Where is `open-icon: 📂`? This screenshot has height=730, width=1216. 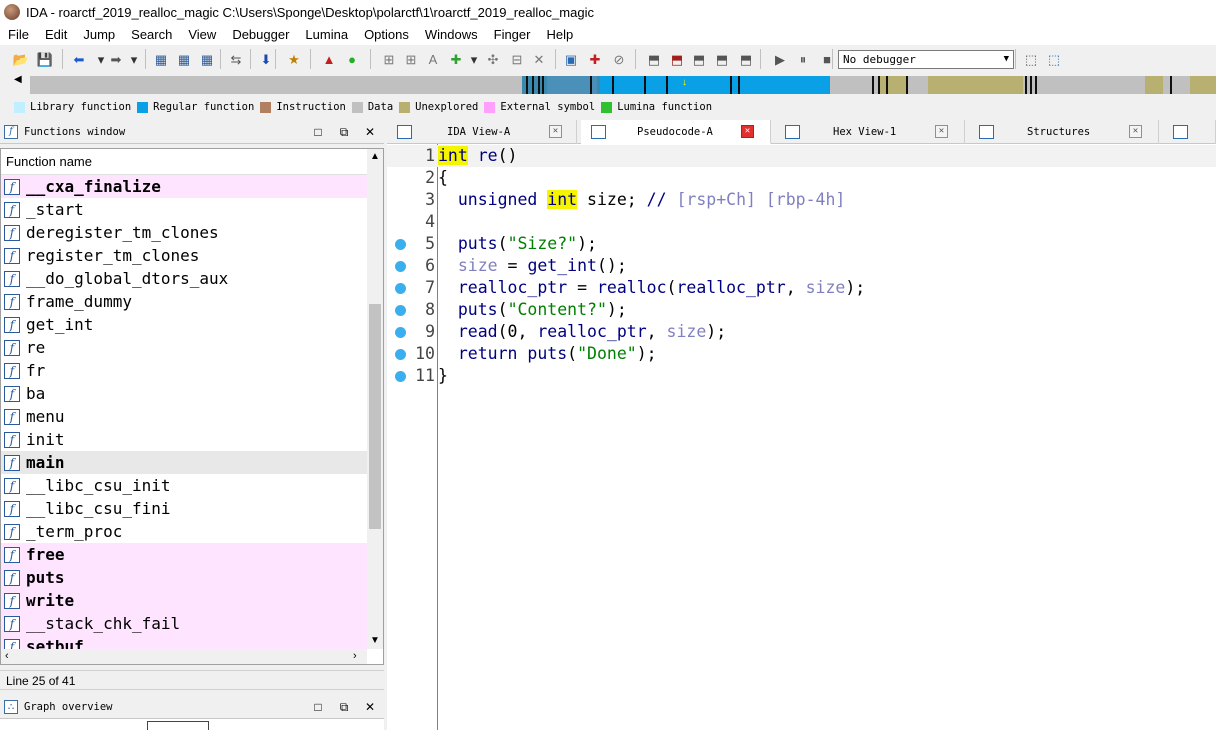
open-icon: 📂 is located at coordinates (21, 59).